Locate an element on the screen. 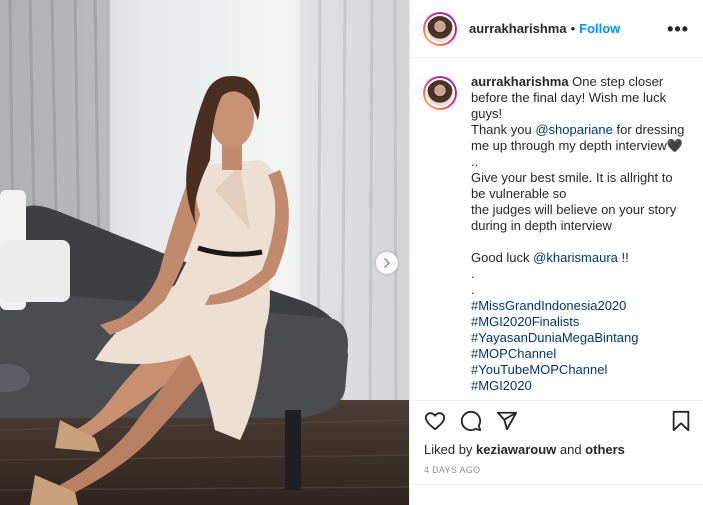 The height and width of the screenshot is (505, 703). mention-link: @shopariane is located at coordinates (574, 129).